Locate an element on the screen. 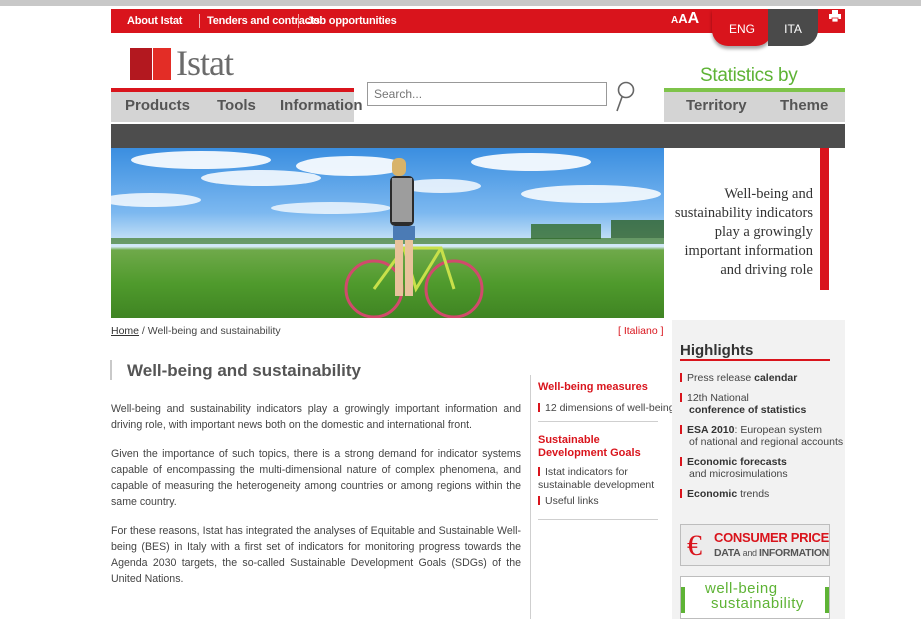 Image resolution: width=921 pixels, height=619 pixels. nav-tools: Tools is located at coordinates (236, 105).